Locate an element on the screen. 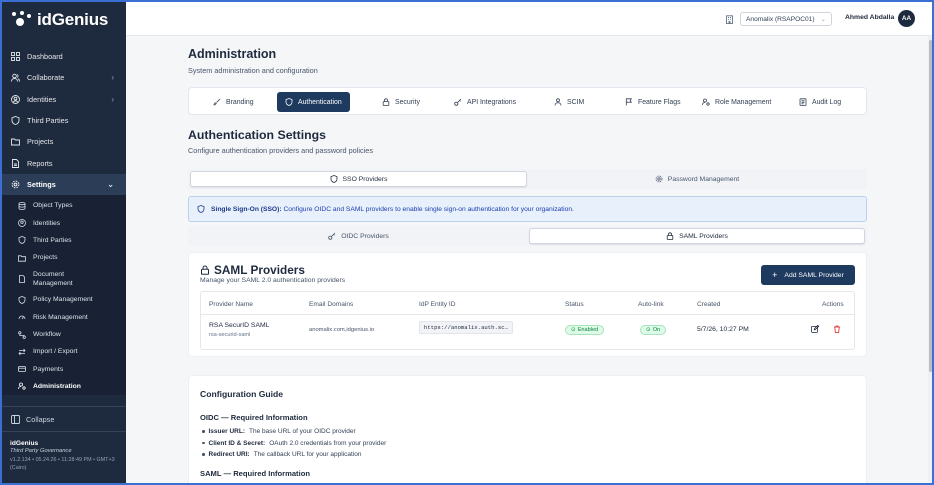 Image resolution: width=934 pixels, height=485 pixels. submenu-item-document-management: Document Management is located at coordinates (64, 278).